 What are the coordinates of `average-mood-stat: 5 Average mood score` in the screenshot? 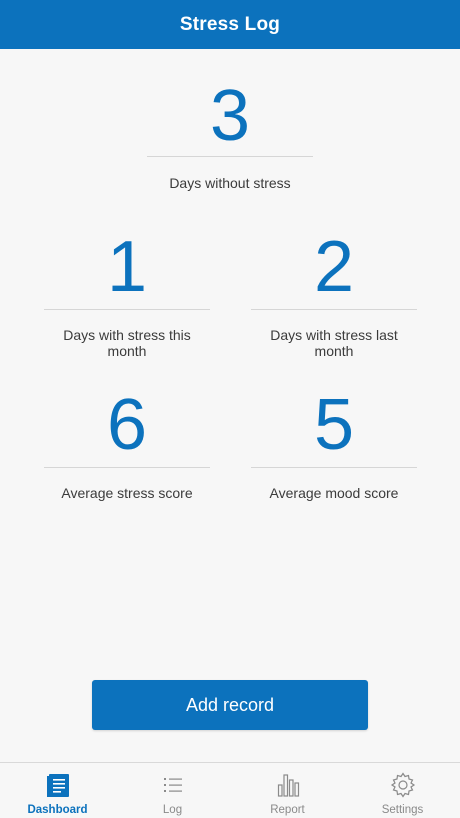 It's located at (334, 445).